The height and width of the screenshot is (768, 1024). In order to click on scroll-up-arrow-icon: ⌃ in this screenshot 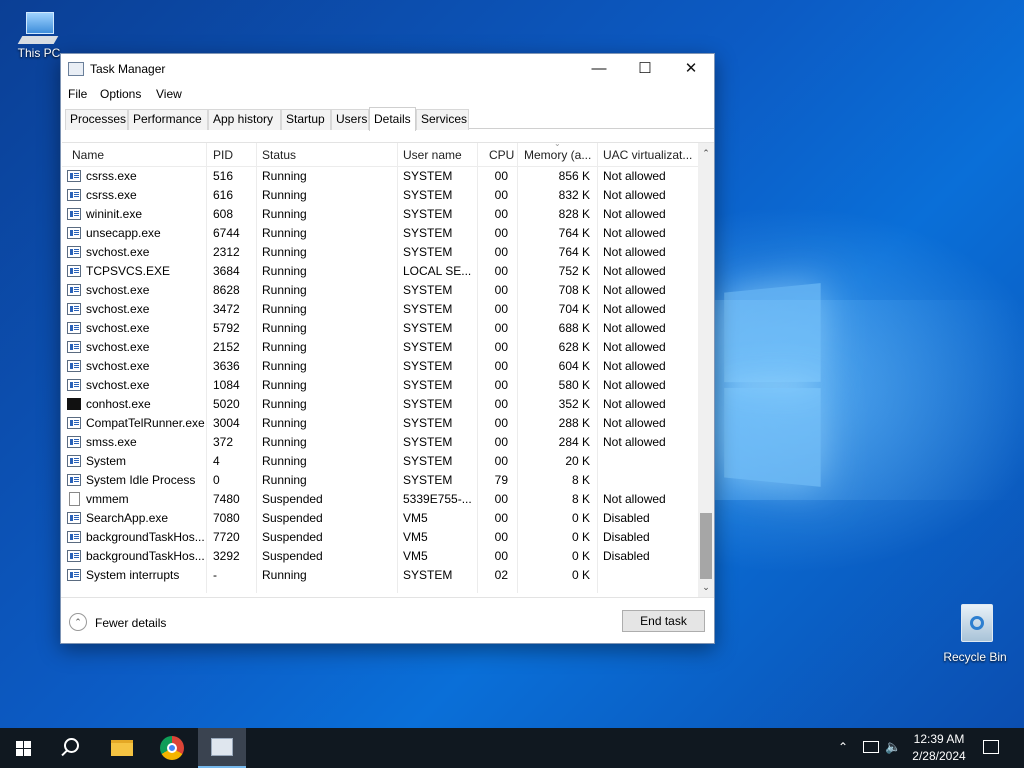, I will do `click(706, 153)`.